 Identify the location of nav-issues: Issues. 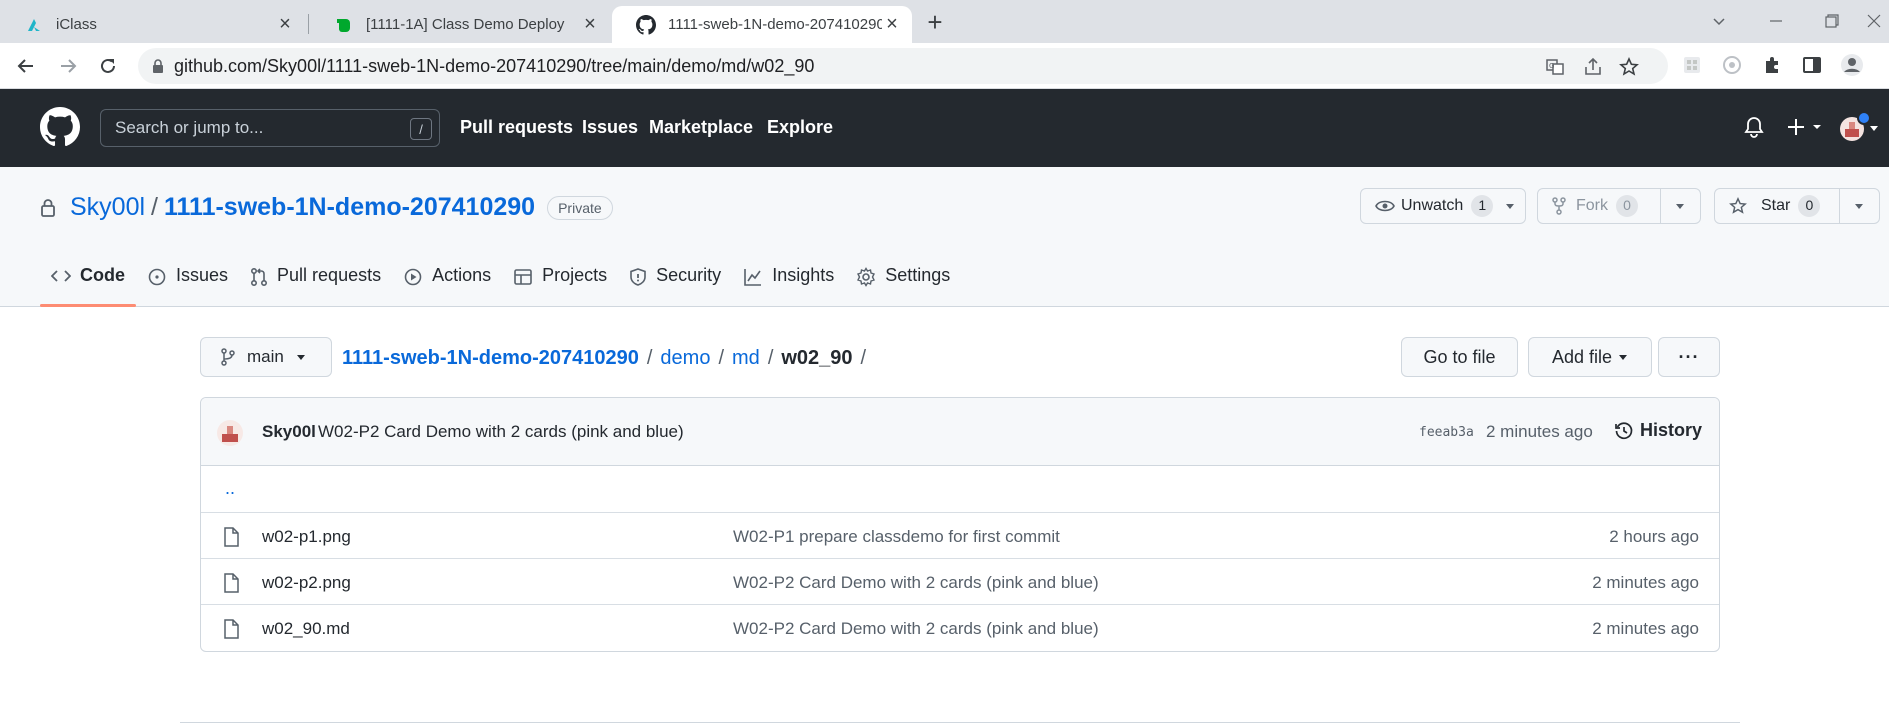
(610, 127).